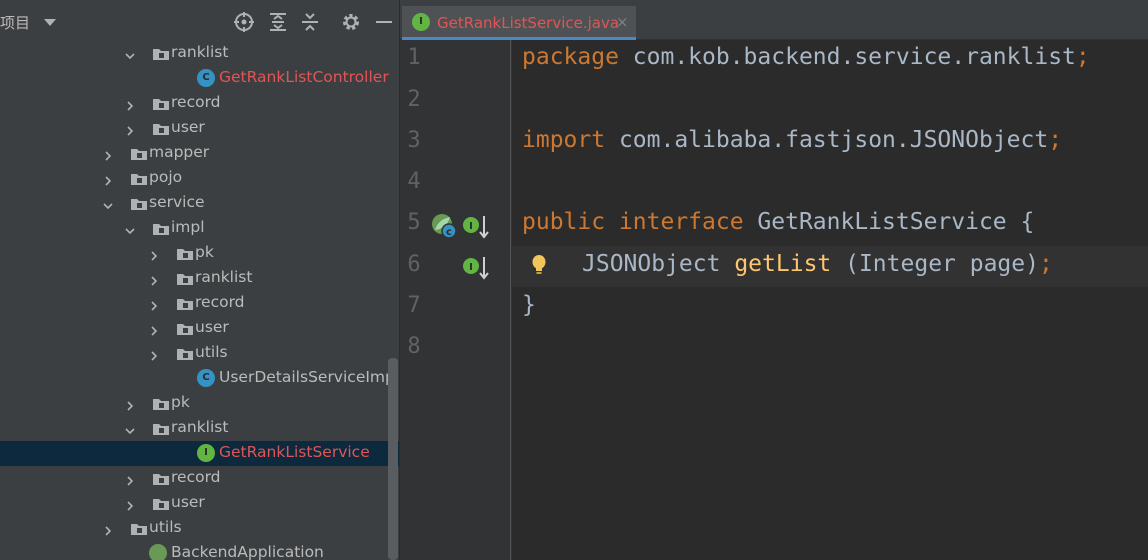 Image resolution: width=1148 pixels, height=560 pixels. I want to click on tree-file-row: C UserDetailsServiceImpl, so click(200, 378).